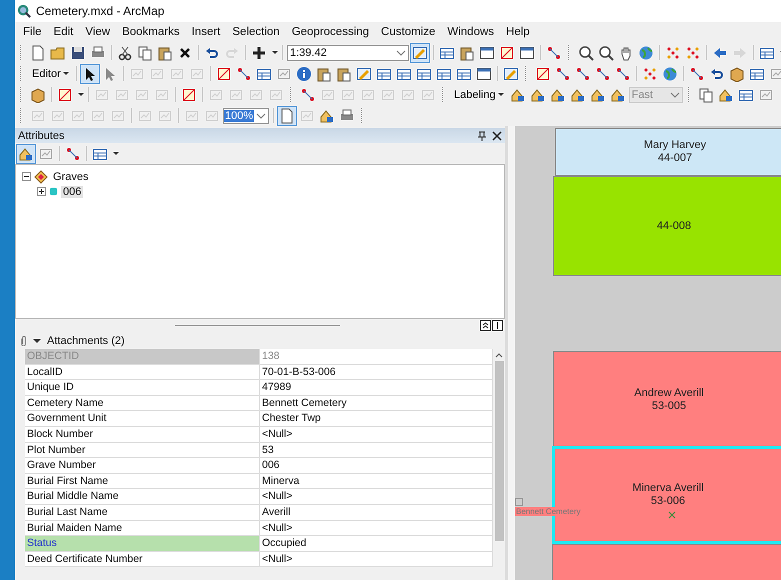  I want to click on bar-icon, so click(497, 325).